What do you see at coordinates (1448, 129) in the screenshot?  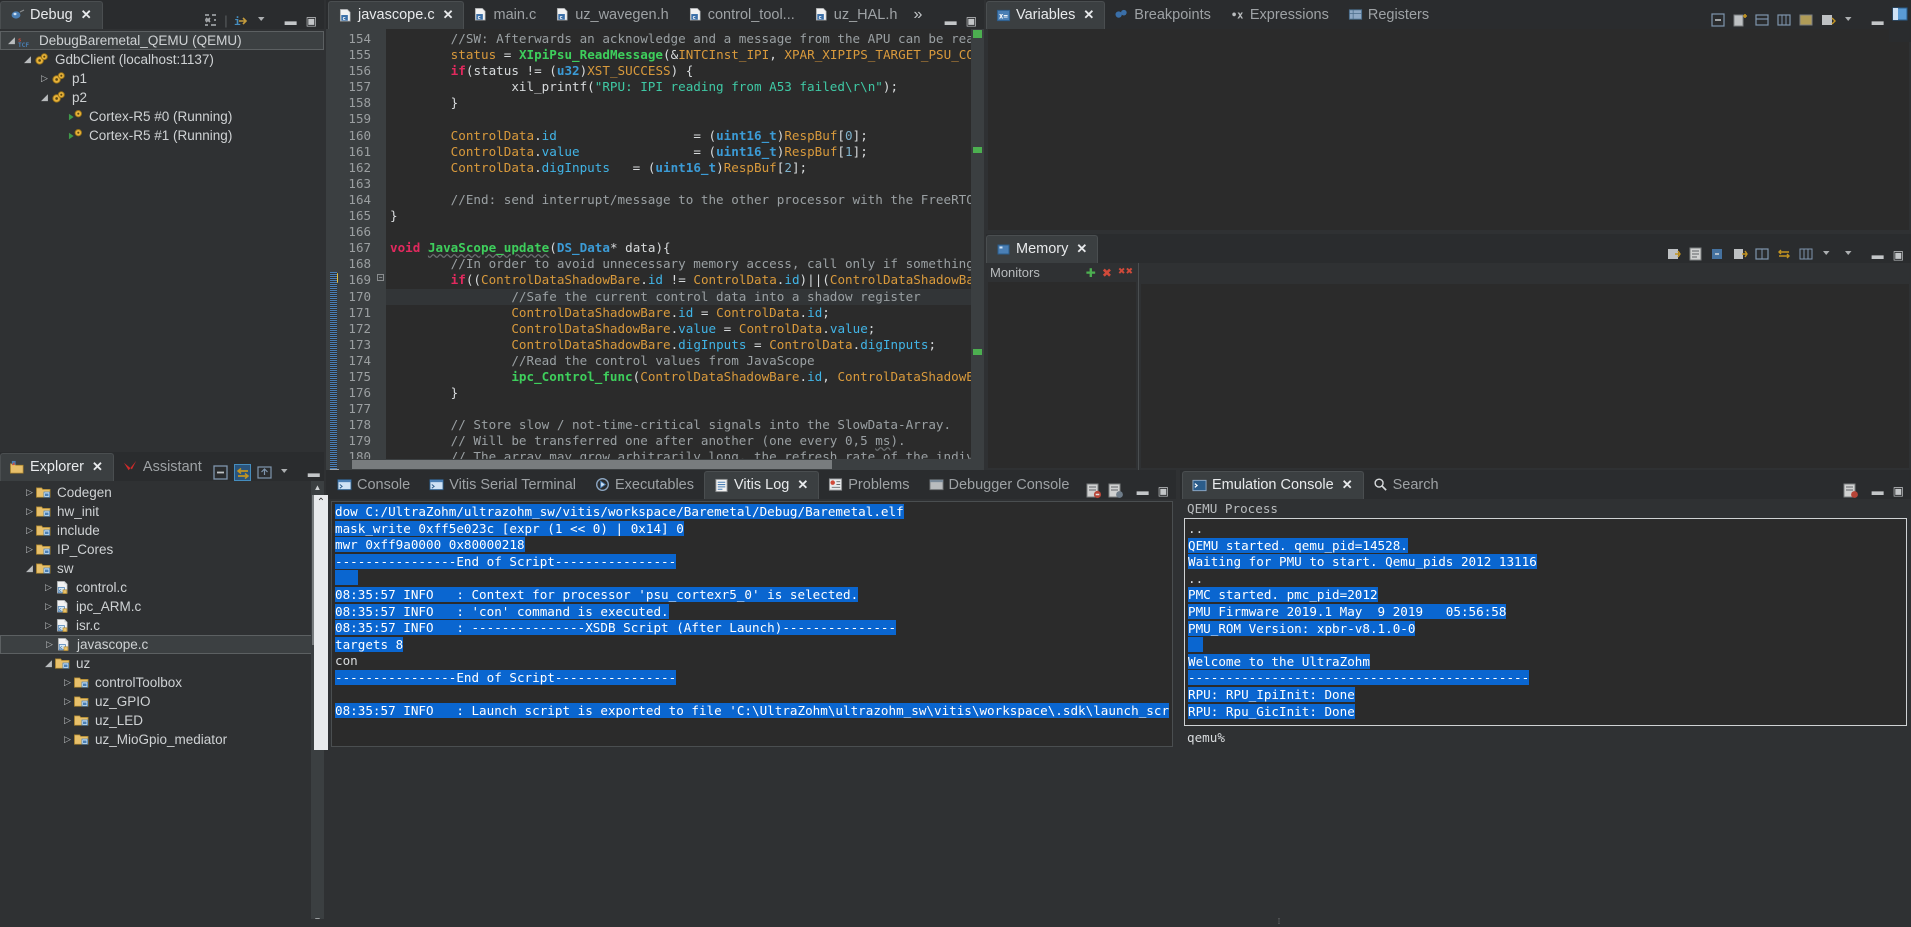 I see `variables-body` at bounding box center [1448, 129].